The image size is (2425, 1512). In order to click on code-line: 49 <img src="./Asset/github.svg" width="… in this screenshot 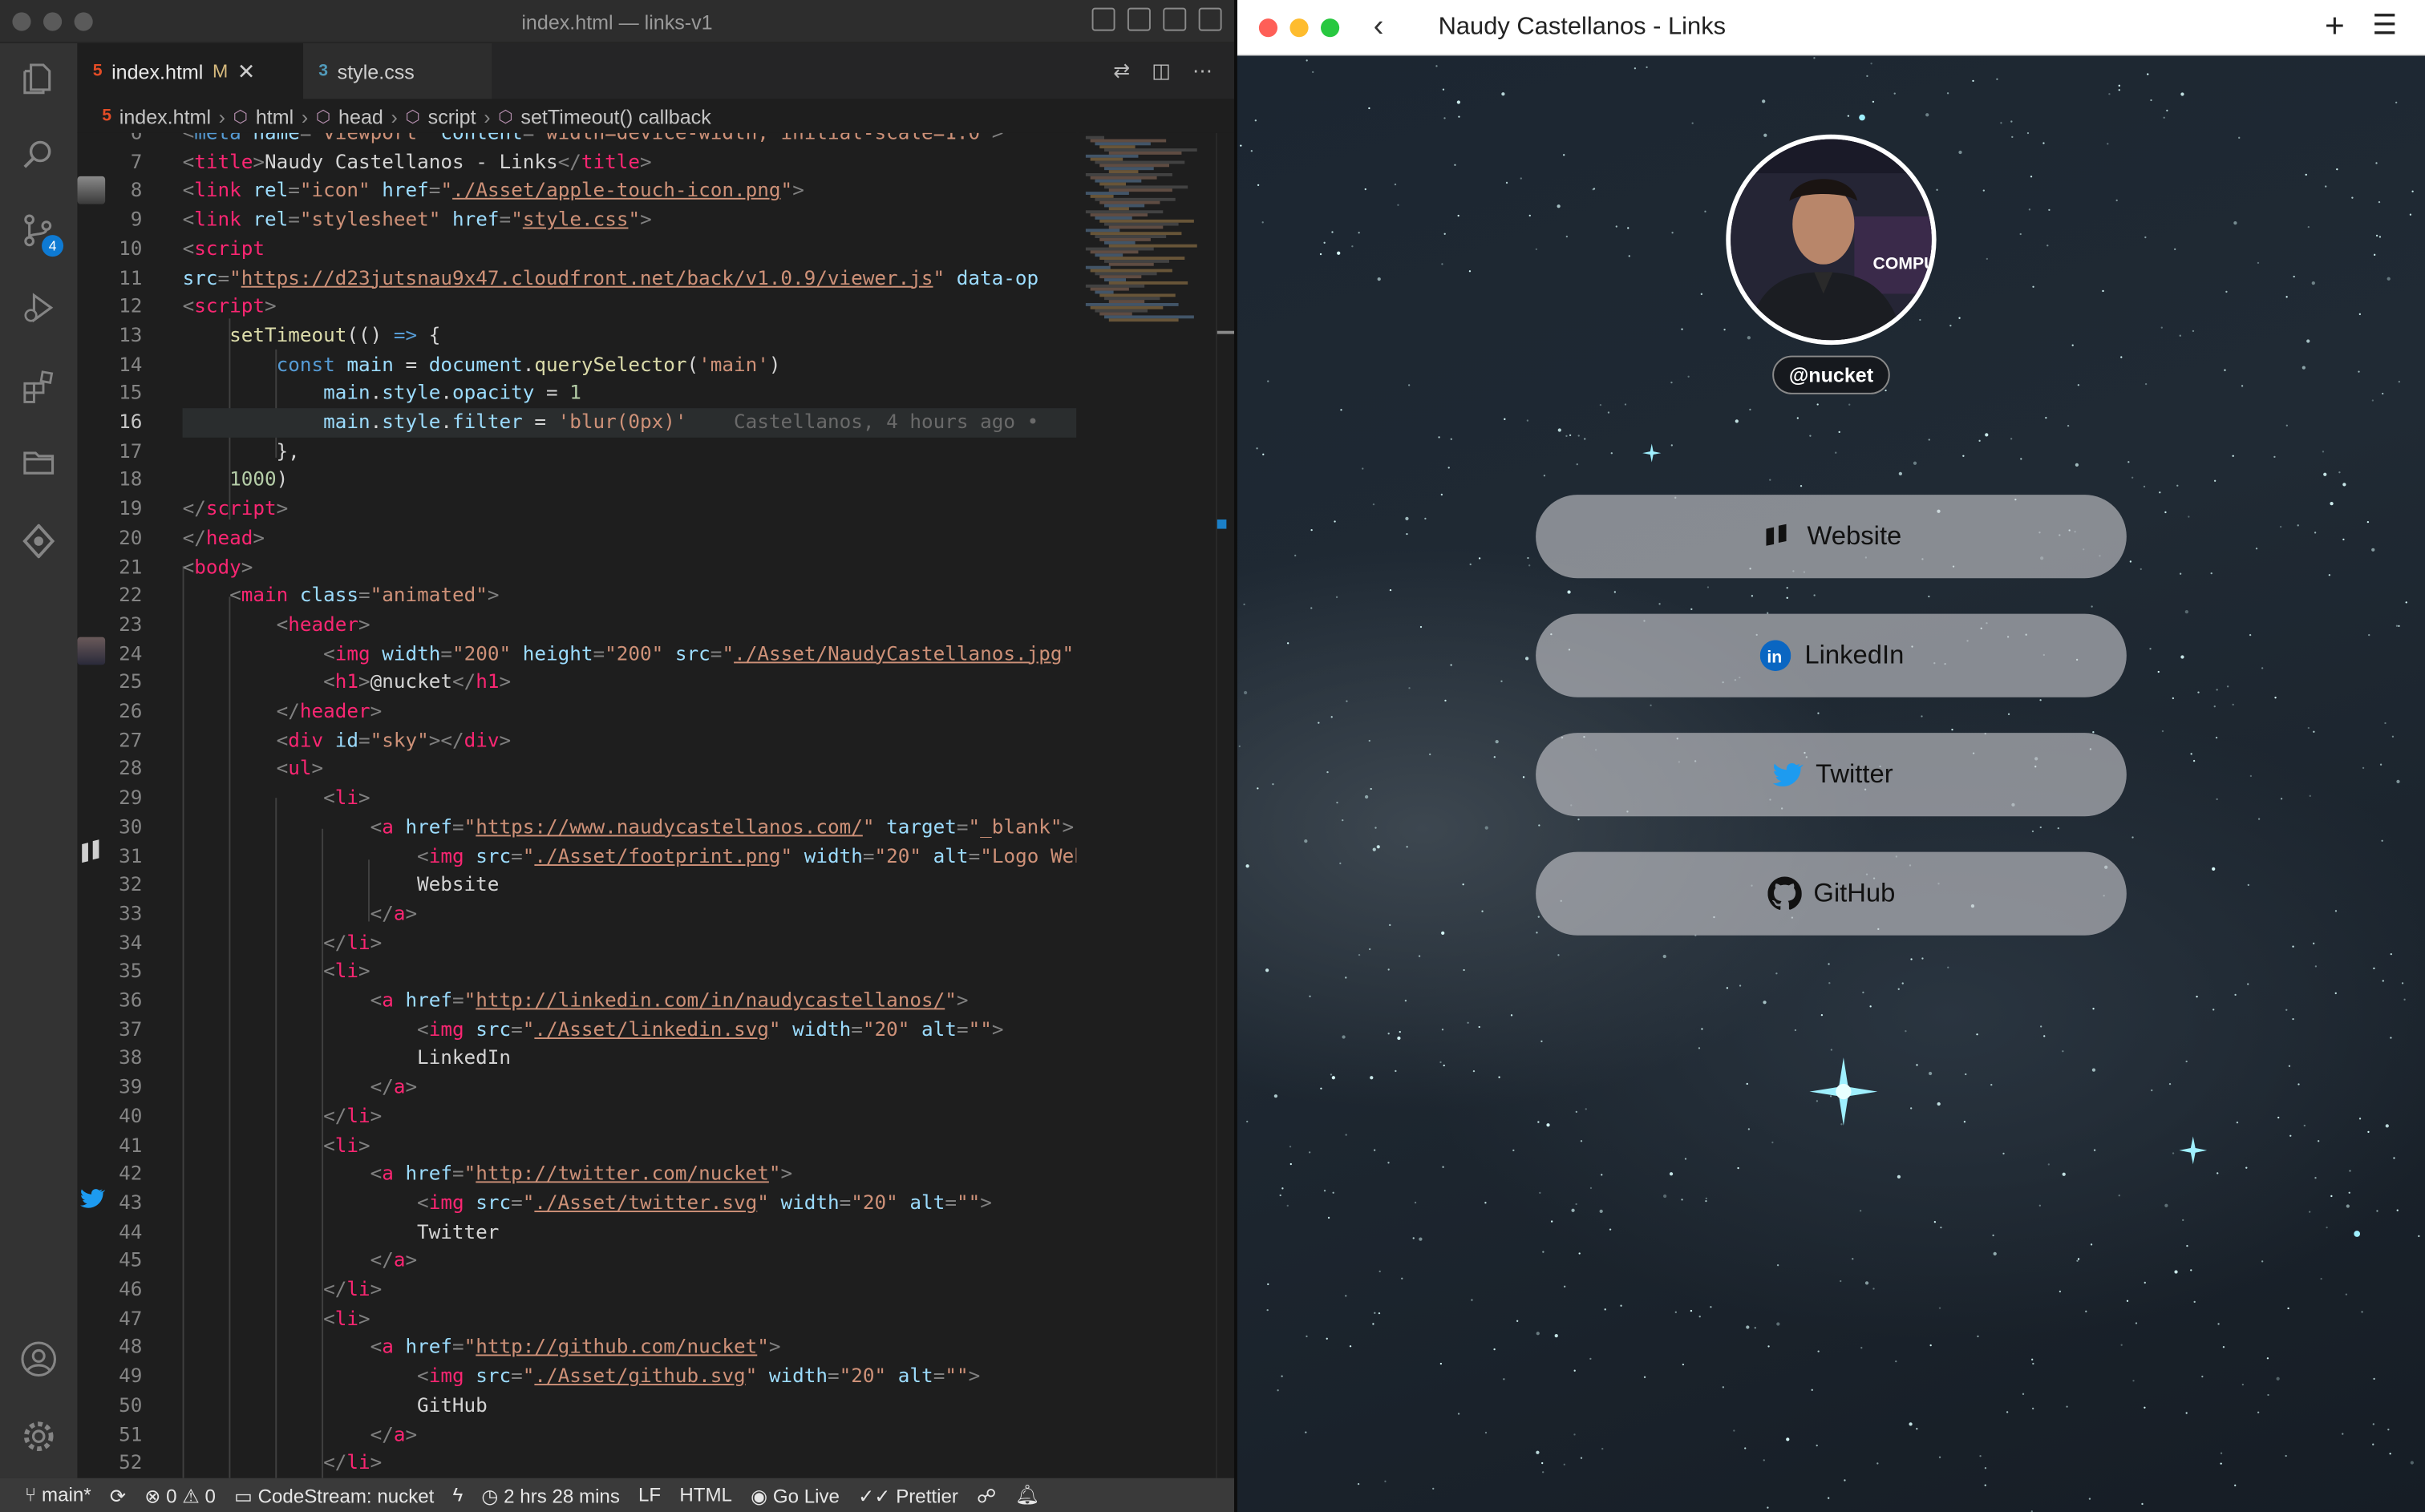, I will do `click(576, 1376)`.